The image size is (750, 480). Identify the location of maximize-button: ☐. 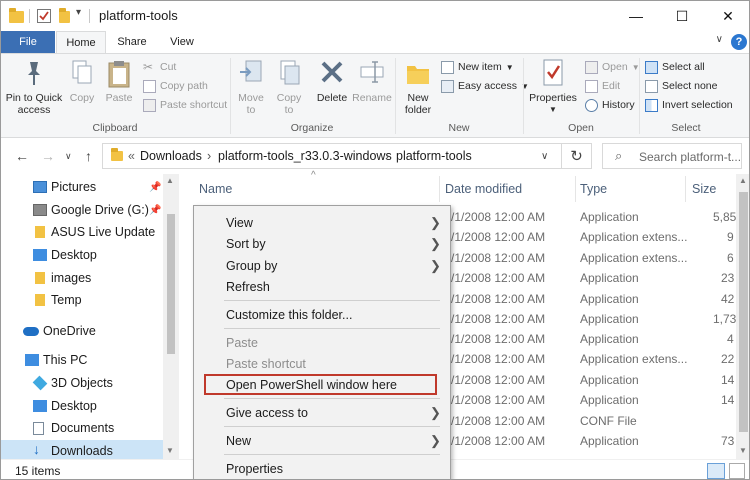
(682, 16).